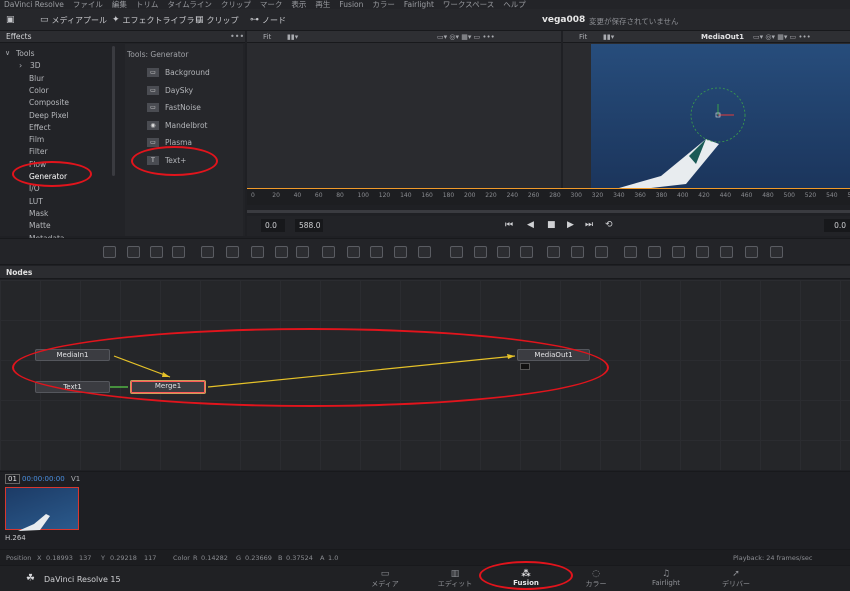 The width and height of the screenshot is (850, 591). What do you see at coordinates (267, 37) in the screenshot?
I see `fit-dropdown-left: Fit` at bounding box center [267, 37].